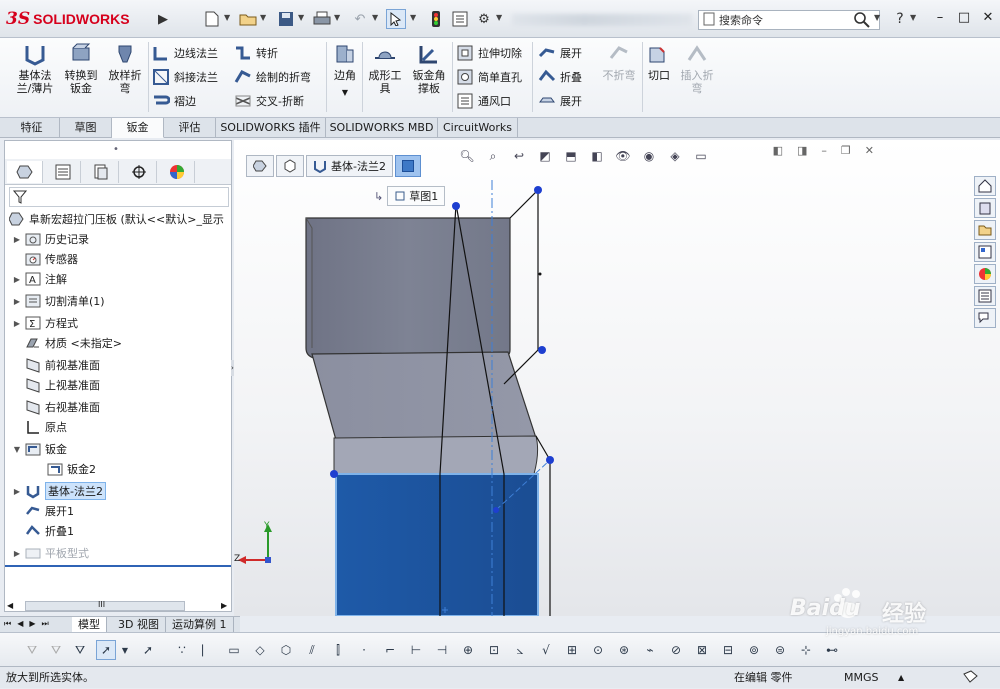 The width and height of the screenshot is (1000, 689). I want to click on tree-item-sheet-metal-2: 钣金2, so click(64, 469).